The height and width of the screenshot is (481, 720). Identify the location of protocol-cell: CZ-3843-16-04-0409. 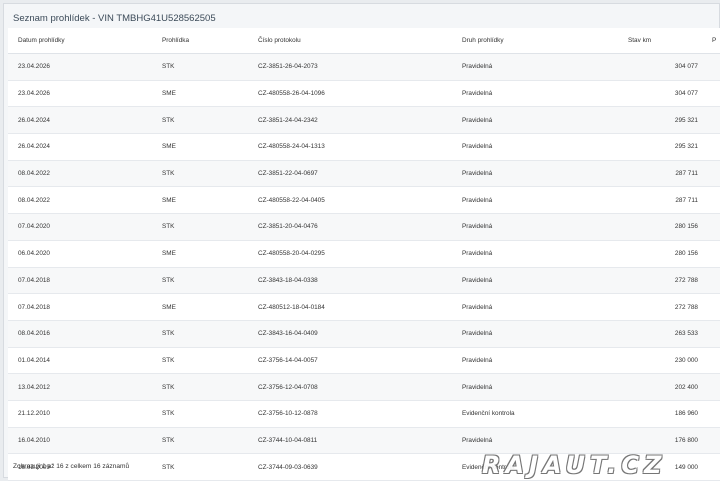
(356, 334).